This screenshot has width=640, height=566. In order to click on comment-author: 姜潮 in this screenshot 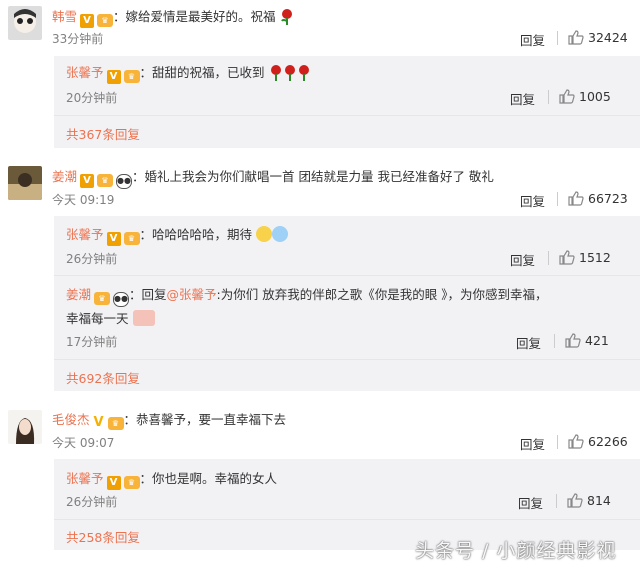, I will do `click(64, 176)`.